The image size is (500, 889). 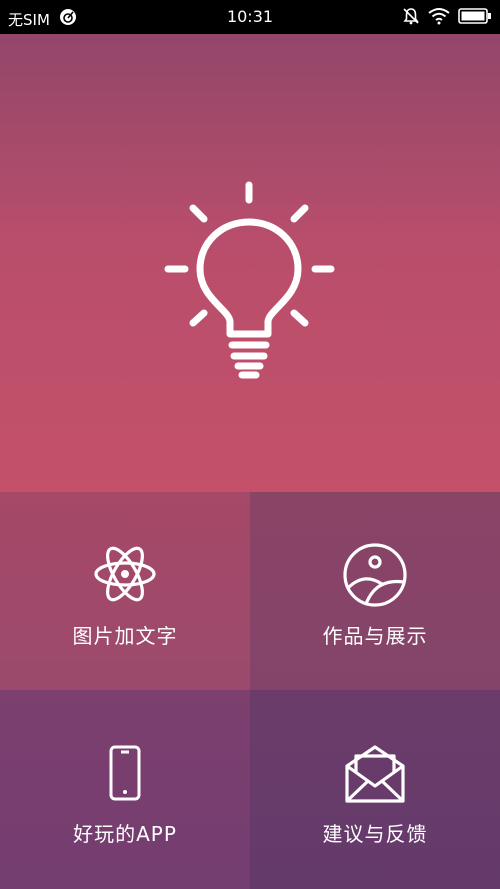 What do you see at coordinates (375, 776) in the screenshot?
I see `mail-icon` at bounding box center [375, 776].